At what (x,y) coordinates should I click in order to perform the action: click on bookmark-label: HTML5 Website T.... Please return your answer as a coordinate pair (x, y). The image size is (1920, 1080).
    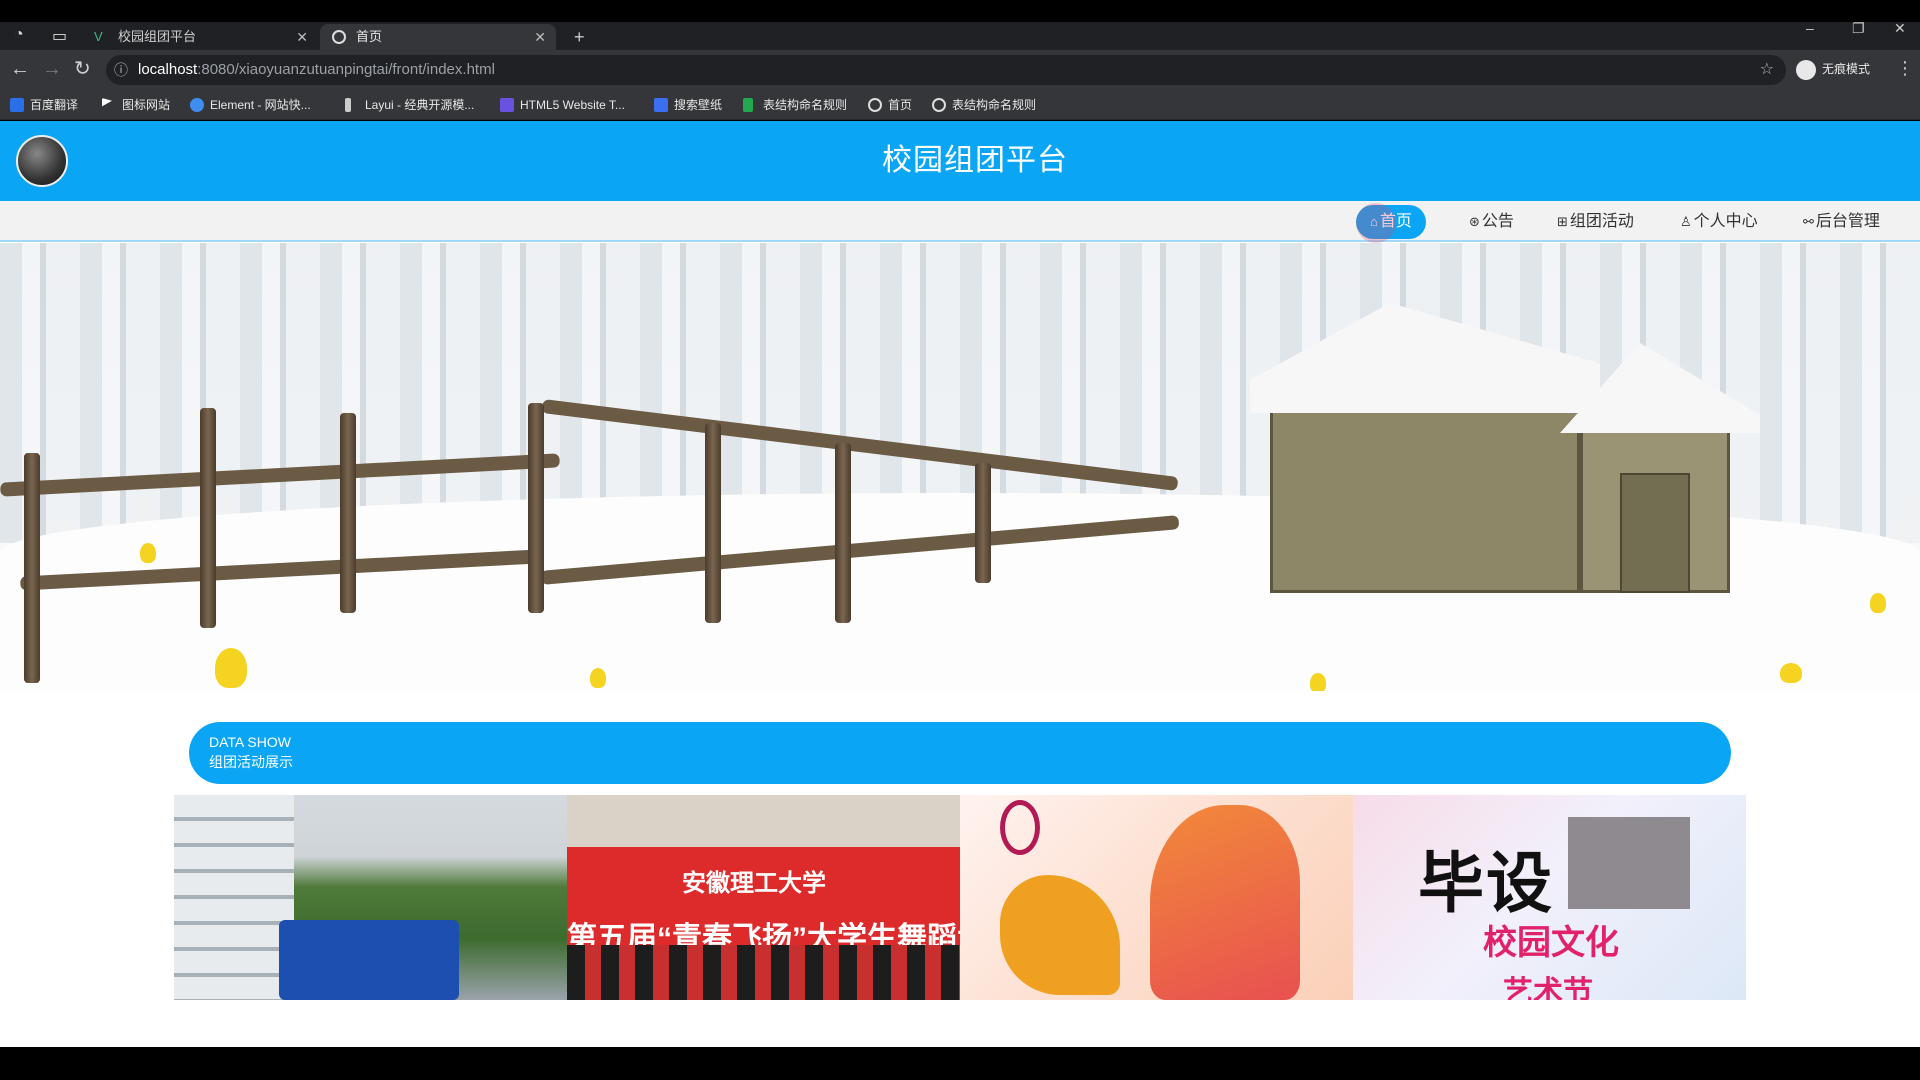
    Looking at the image, I should click on (572, 105).